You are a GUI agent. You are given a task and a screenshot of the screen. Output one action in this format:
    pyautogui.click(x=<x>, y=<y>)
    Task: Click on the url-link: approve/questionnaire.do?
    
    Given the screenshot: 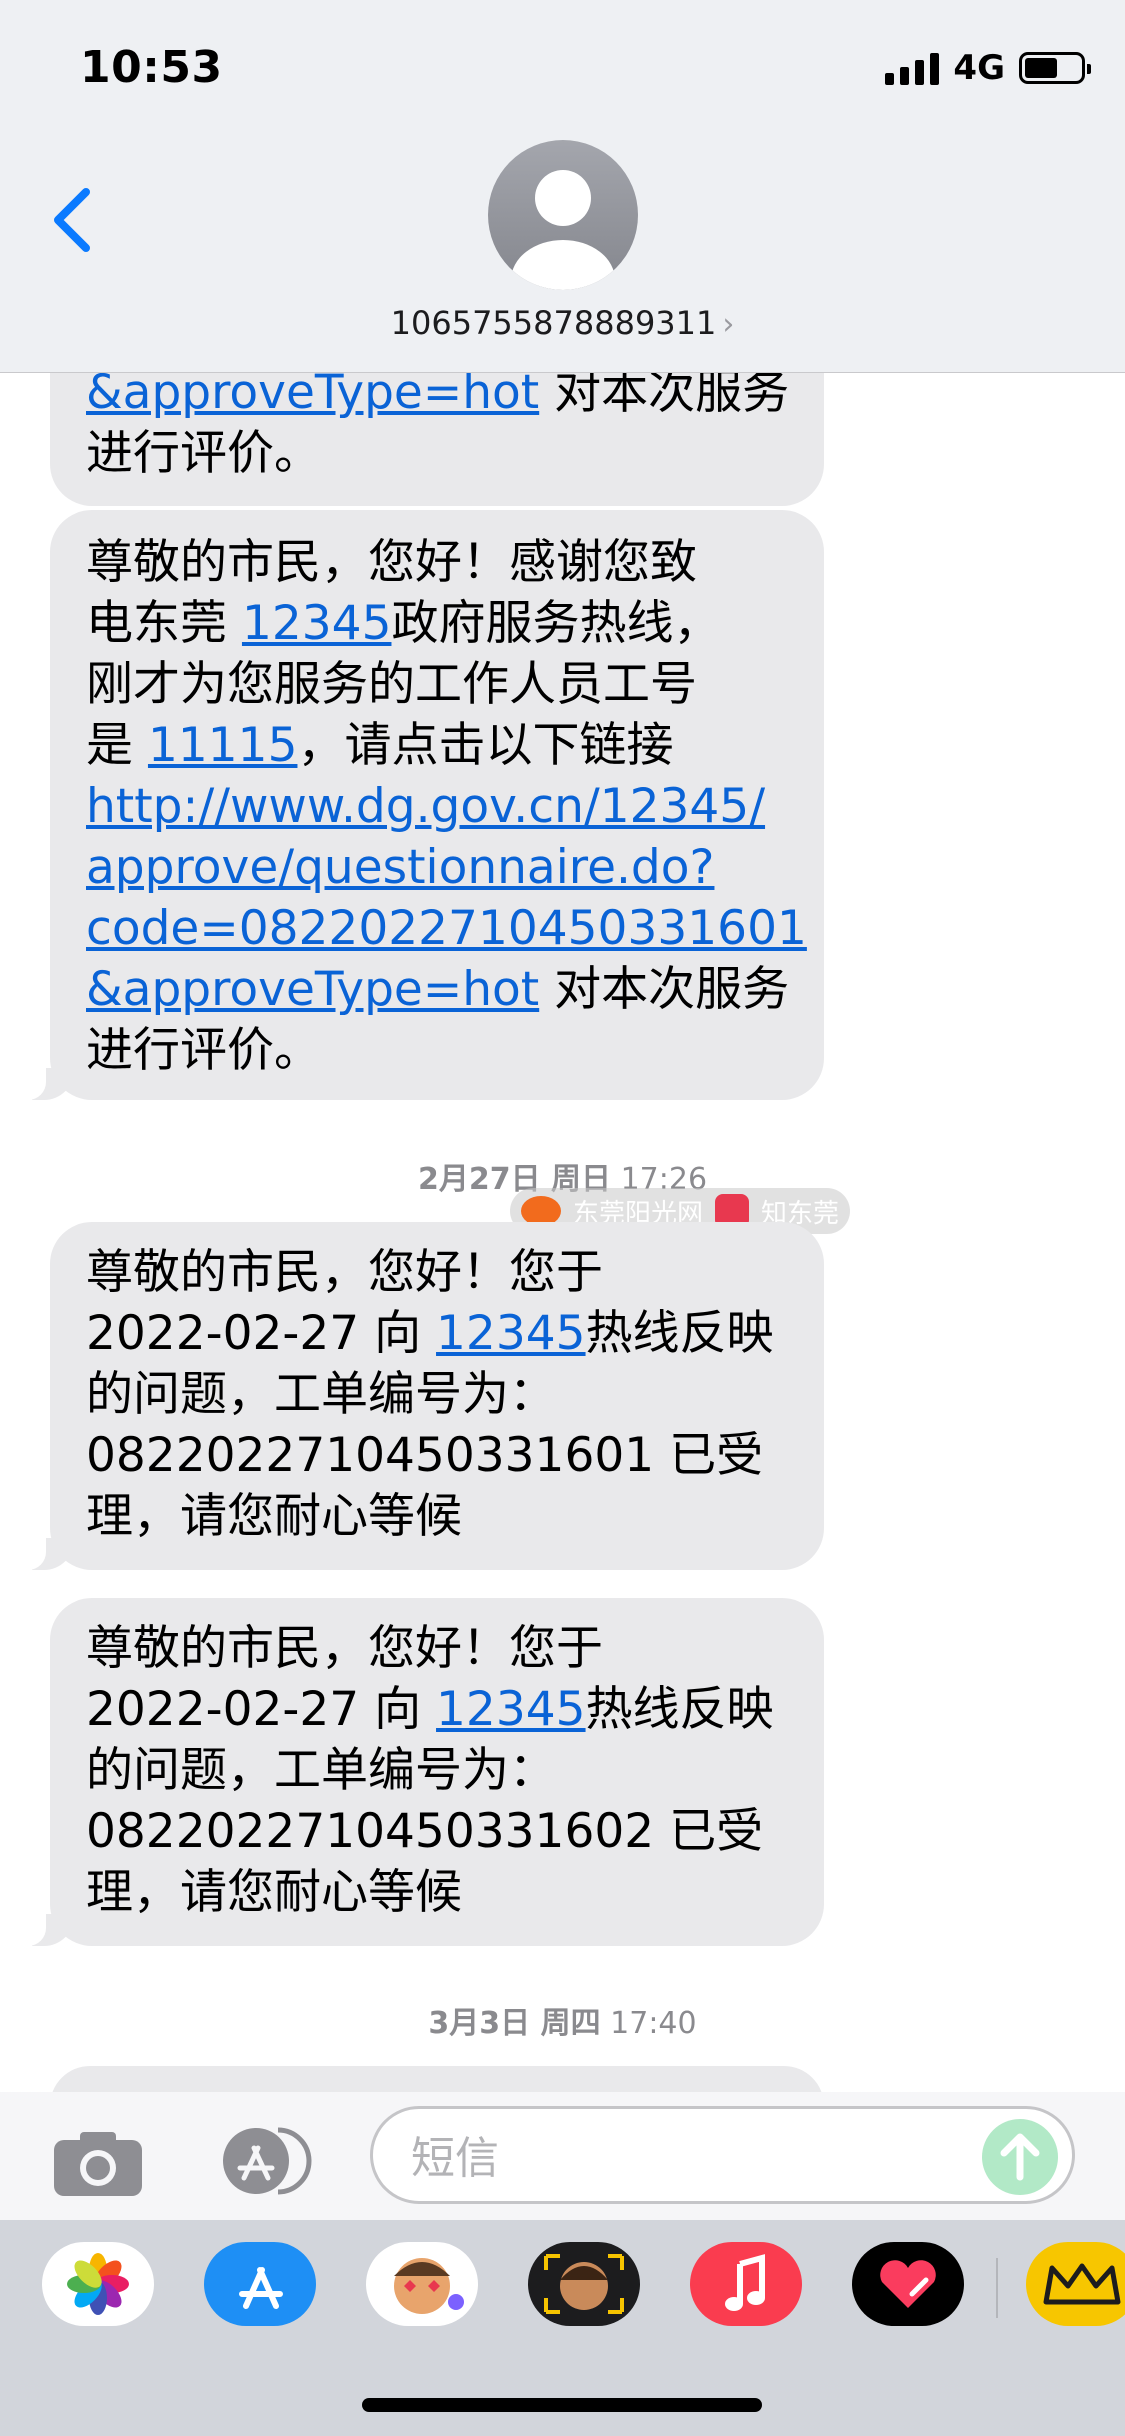 What is the action you would take?
    pyautogui.click(x=437, y=867)
    